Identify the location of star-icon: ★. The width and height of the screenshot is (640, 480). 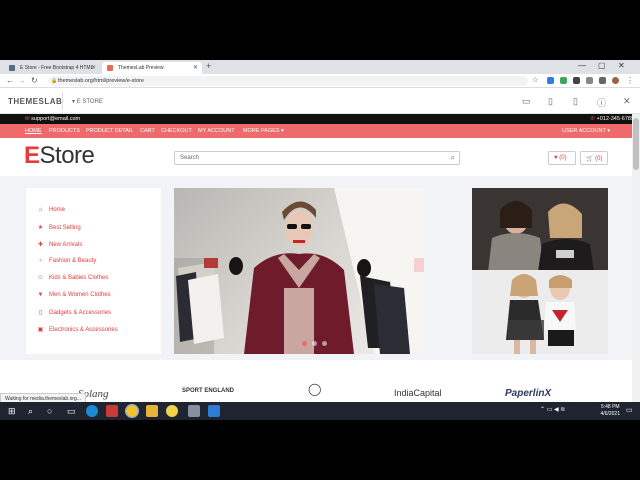
(40, 228).